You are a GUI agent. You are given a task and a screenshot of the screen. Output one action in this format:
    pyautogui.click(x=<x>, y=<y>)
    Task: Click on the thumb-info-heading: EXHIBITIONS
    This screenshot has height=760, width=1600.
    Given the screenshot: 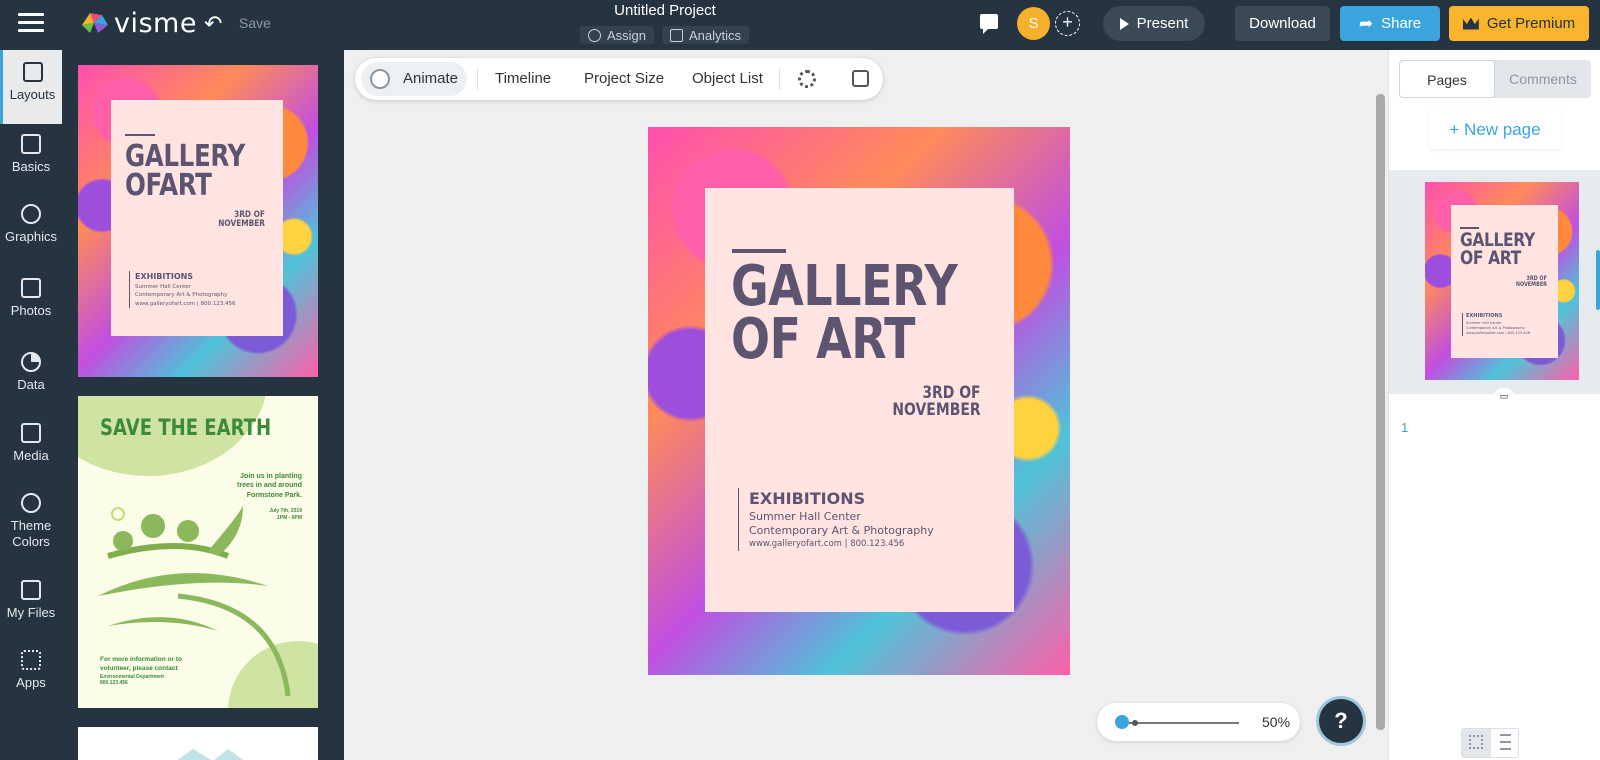 What is the action you would take?
    pyautogui.click(x=1484, y=316)
    